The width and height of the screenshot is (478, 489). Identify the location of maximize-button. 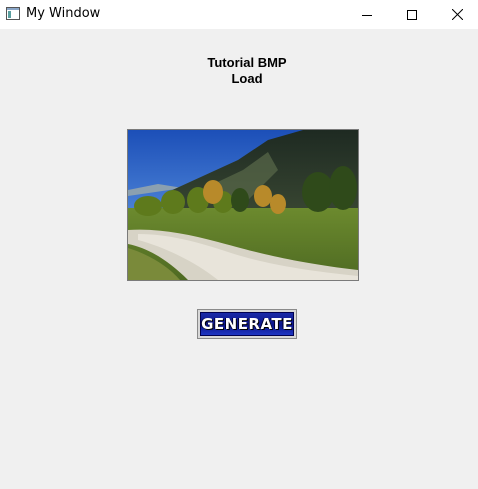
(412, 14).